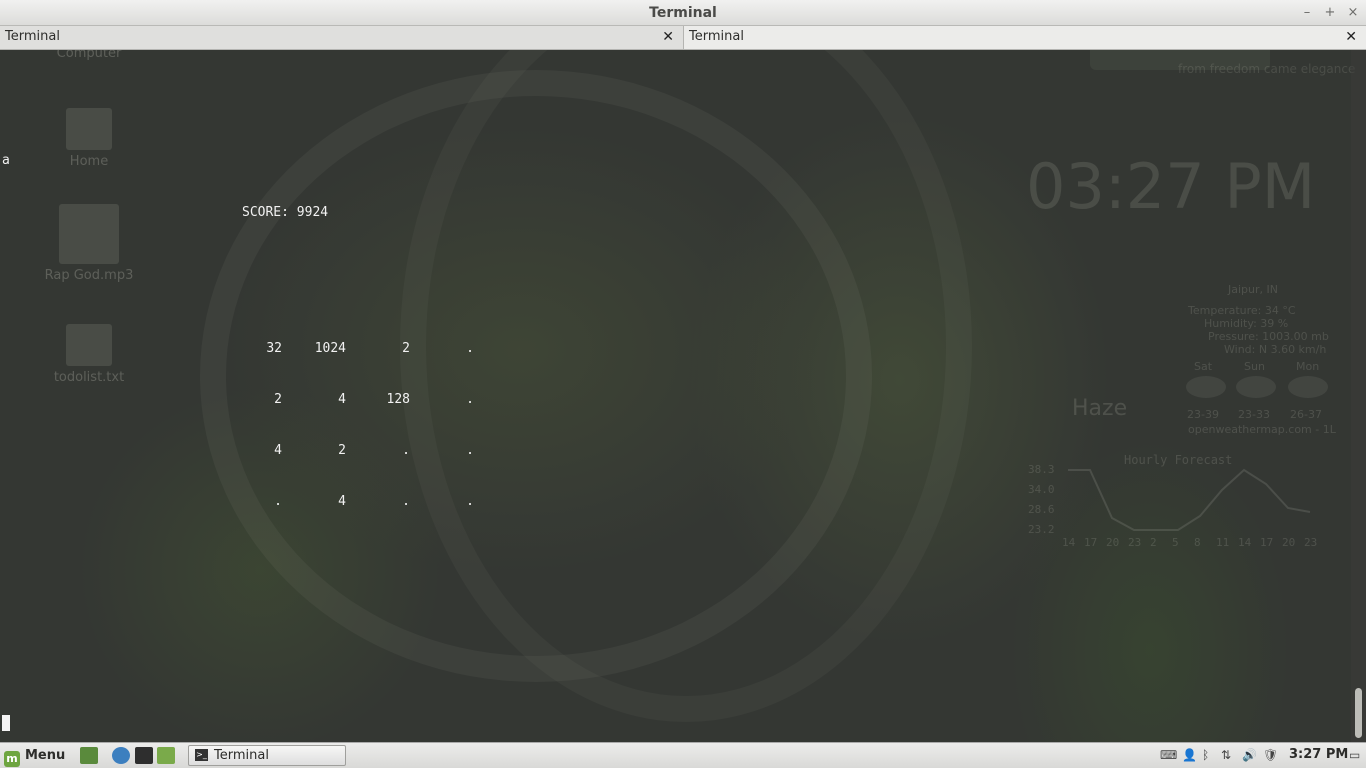 The image size is (1366, 768). I want to click on forecast-y-tick: 28.6, so click(1041, 509).